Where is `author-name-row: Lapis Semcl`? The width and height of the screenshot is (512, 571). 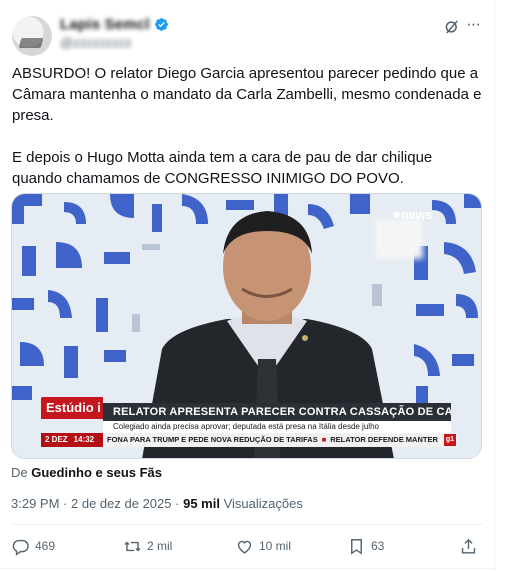 author-name-row: Lapis Semcl is located at coordinates (114, 24).